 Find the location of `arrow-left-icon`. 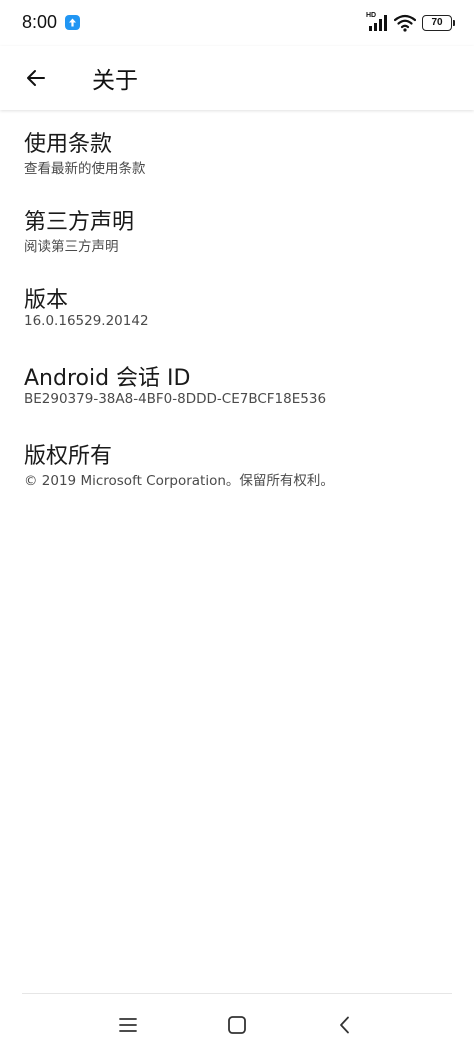

arrow-left-icon is located at coordinates (36, 78).